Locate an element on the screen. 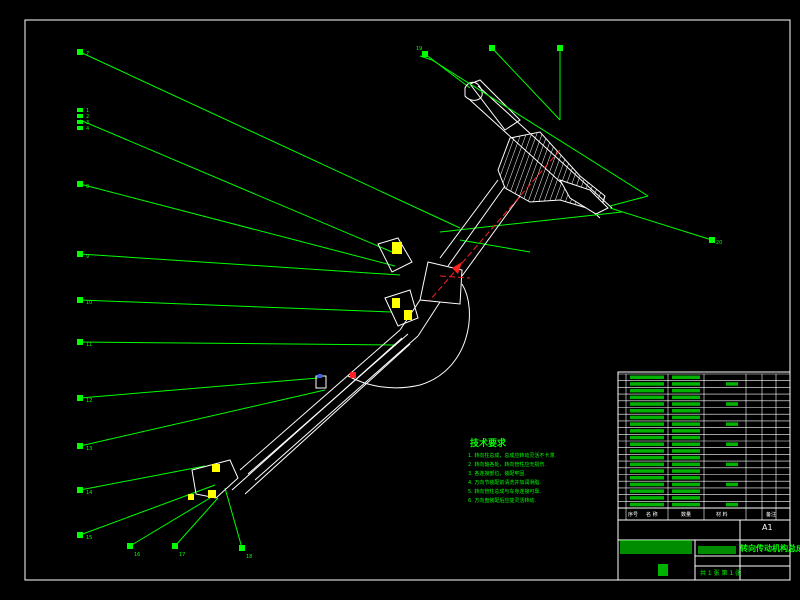 The width and height of the screenshot is (800, 600). tech-note-line: 4. 万向节装配前清洗并加润滑脂. is located at coordinates (504, 482).